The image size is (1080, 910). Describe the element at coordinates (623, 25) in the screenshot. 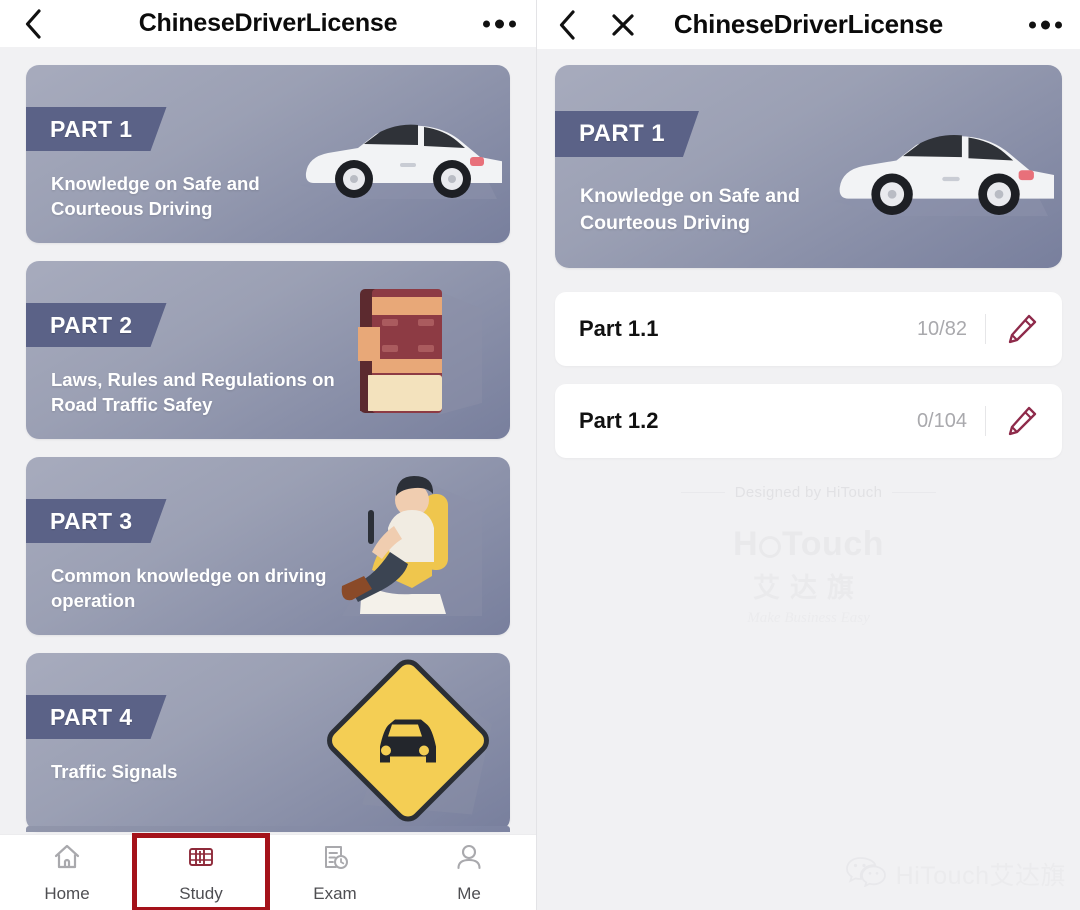

I see `close-x-icon` at that location.